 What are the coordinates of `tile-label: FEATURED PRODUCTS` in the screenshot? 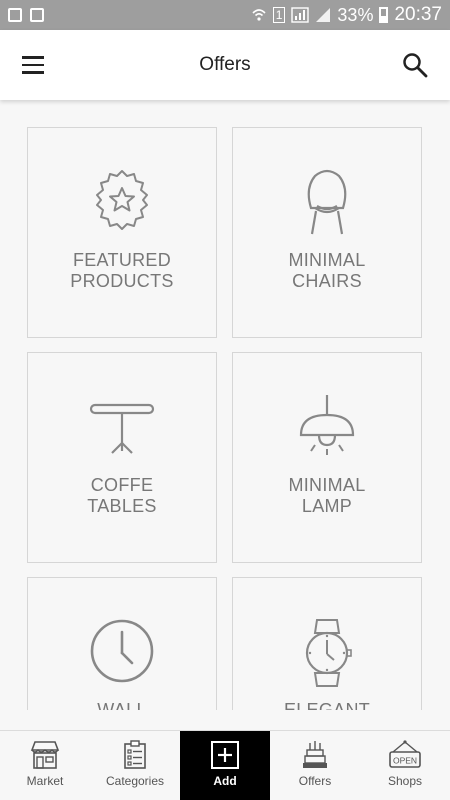 It's located at (122, 271).